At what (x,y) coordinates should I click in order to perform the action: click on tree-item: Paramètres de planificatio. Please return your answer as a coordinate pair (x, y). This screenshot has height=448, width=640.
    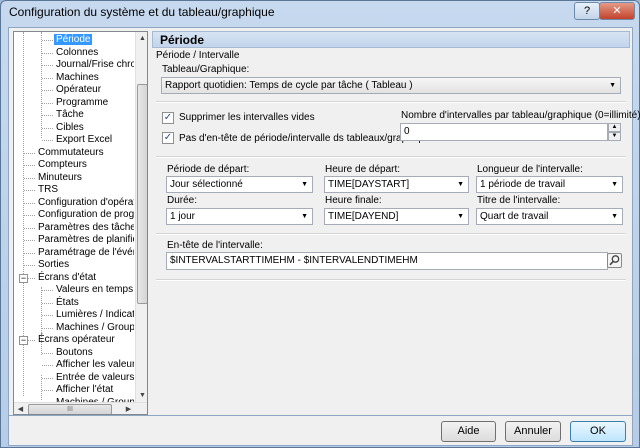
    Looking at the image, I should click on (85, 240).